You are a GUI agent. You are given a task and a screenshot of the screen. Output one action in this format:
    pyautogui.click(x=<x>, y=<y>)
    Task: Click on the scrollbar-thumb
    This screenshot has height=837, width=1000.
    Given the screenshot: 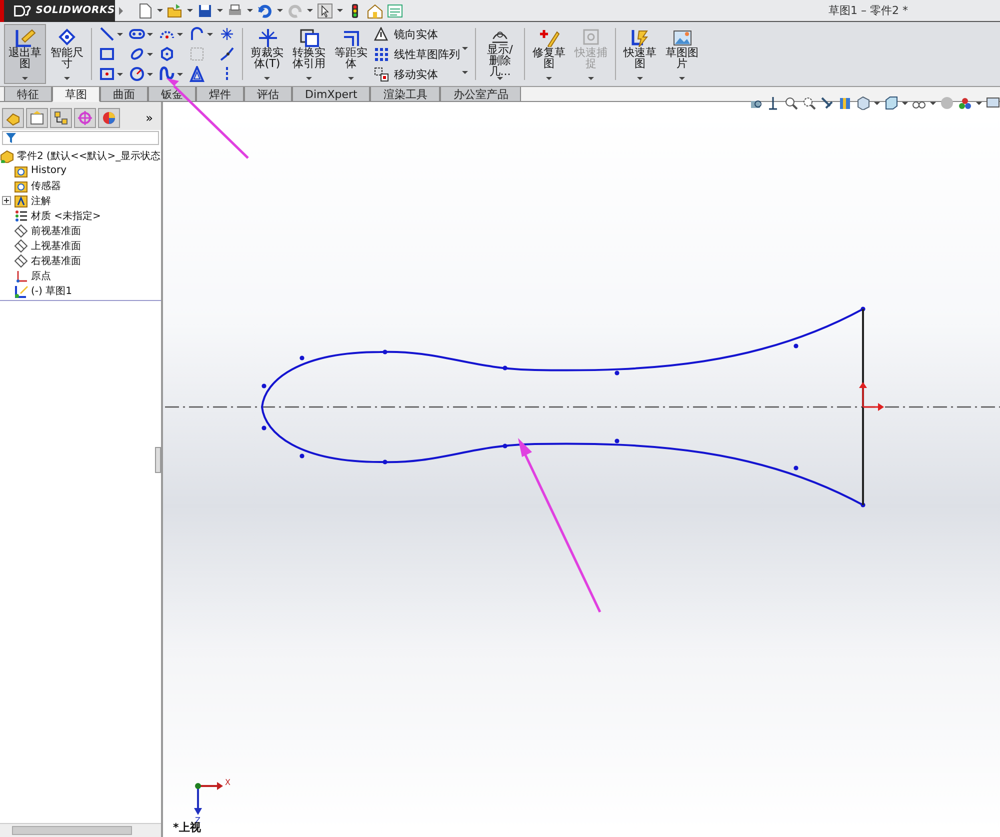 What is the action you would take?
    pyautogui.click(x=72, y=830)
    